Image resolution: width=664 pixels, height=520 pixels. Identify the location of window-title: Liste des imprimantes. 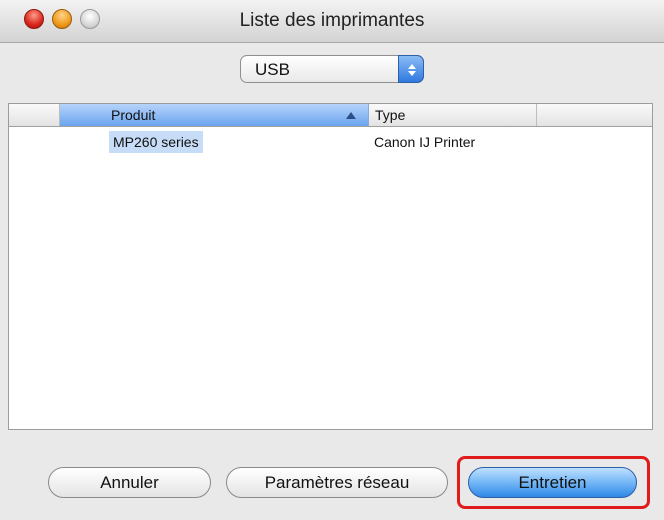
(332, 20).